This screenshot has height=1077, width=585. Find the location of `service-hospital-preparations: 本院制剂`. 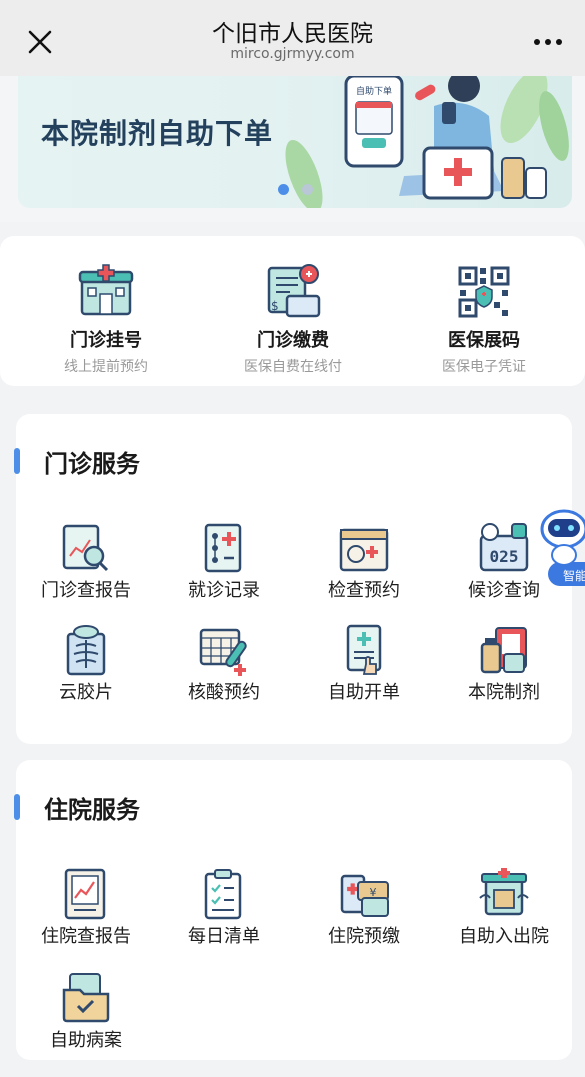

service-hospital-preparations: 本院制剂 is located at coordinates (504, 664).